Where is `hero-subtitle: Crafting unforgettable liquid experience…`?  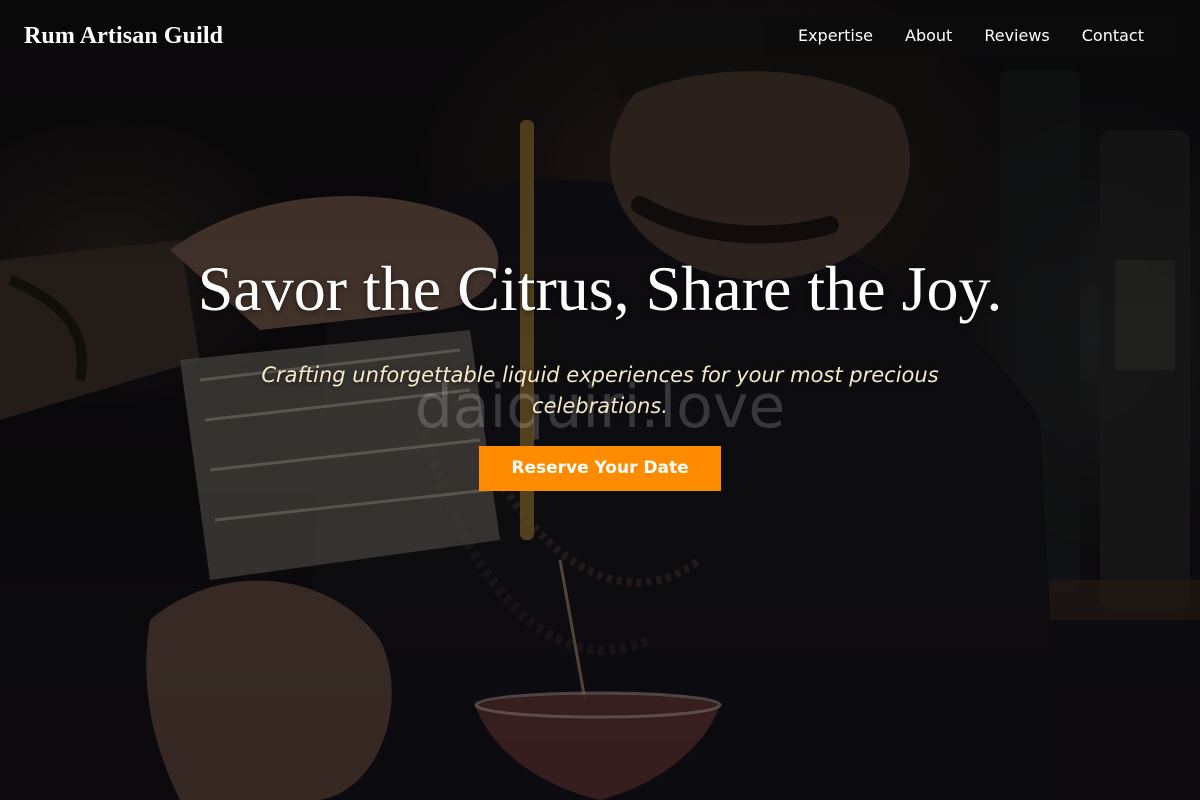
hero-subtitle: Crafting unforgettable liquid experience… is located at coordinates (600, 390).